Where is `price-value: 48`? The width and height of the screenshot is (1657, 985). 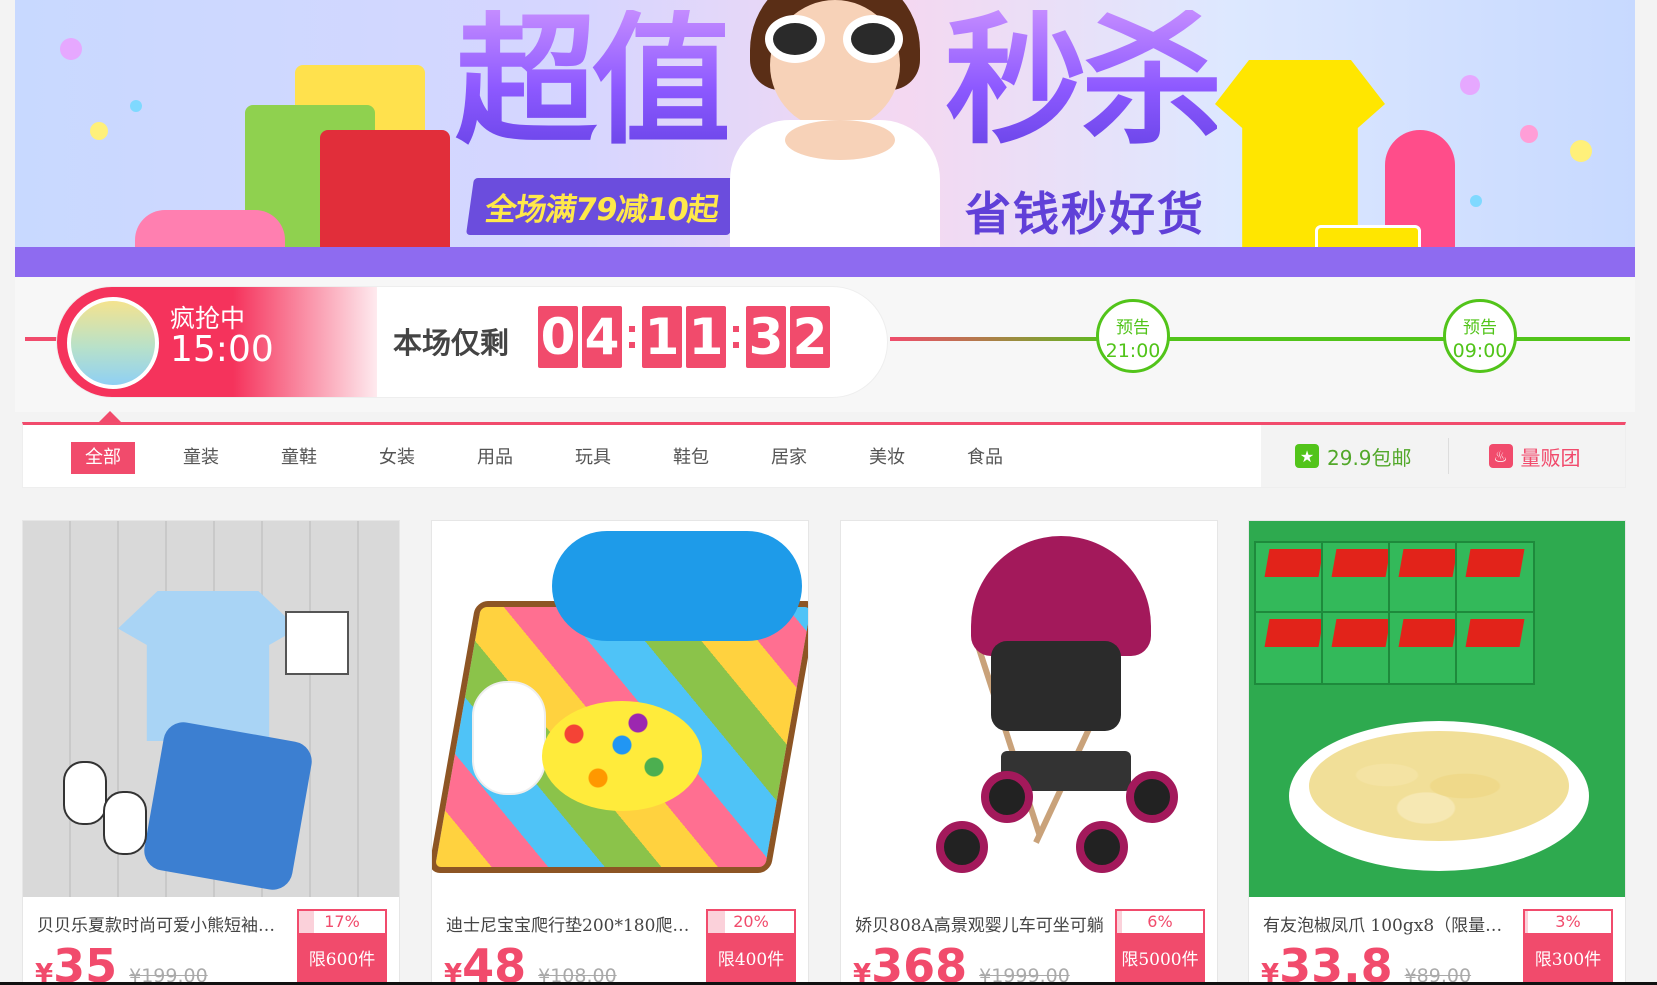 price-value: 48 is located at coordinates (494, 962).